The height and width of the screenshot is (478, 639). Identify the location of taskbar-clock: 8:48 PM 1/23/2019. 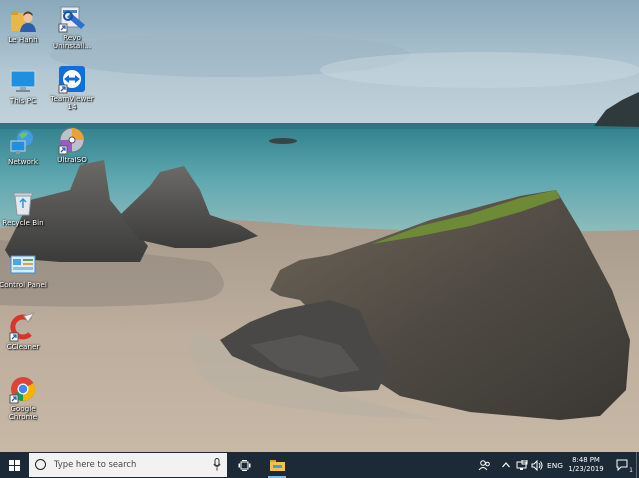
(586, 465).